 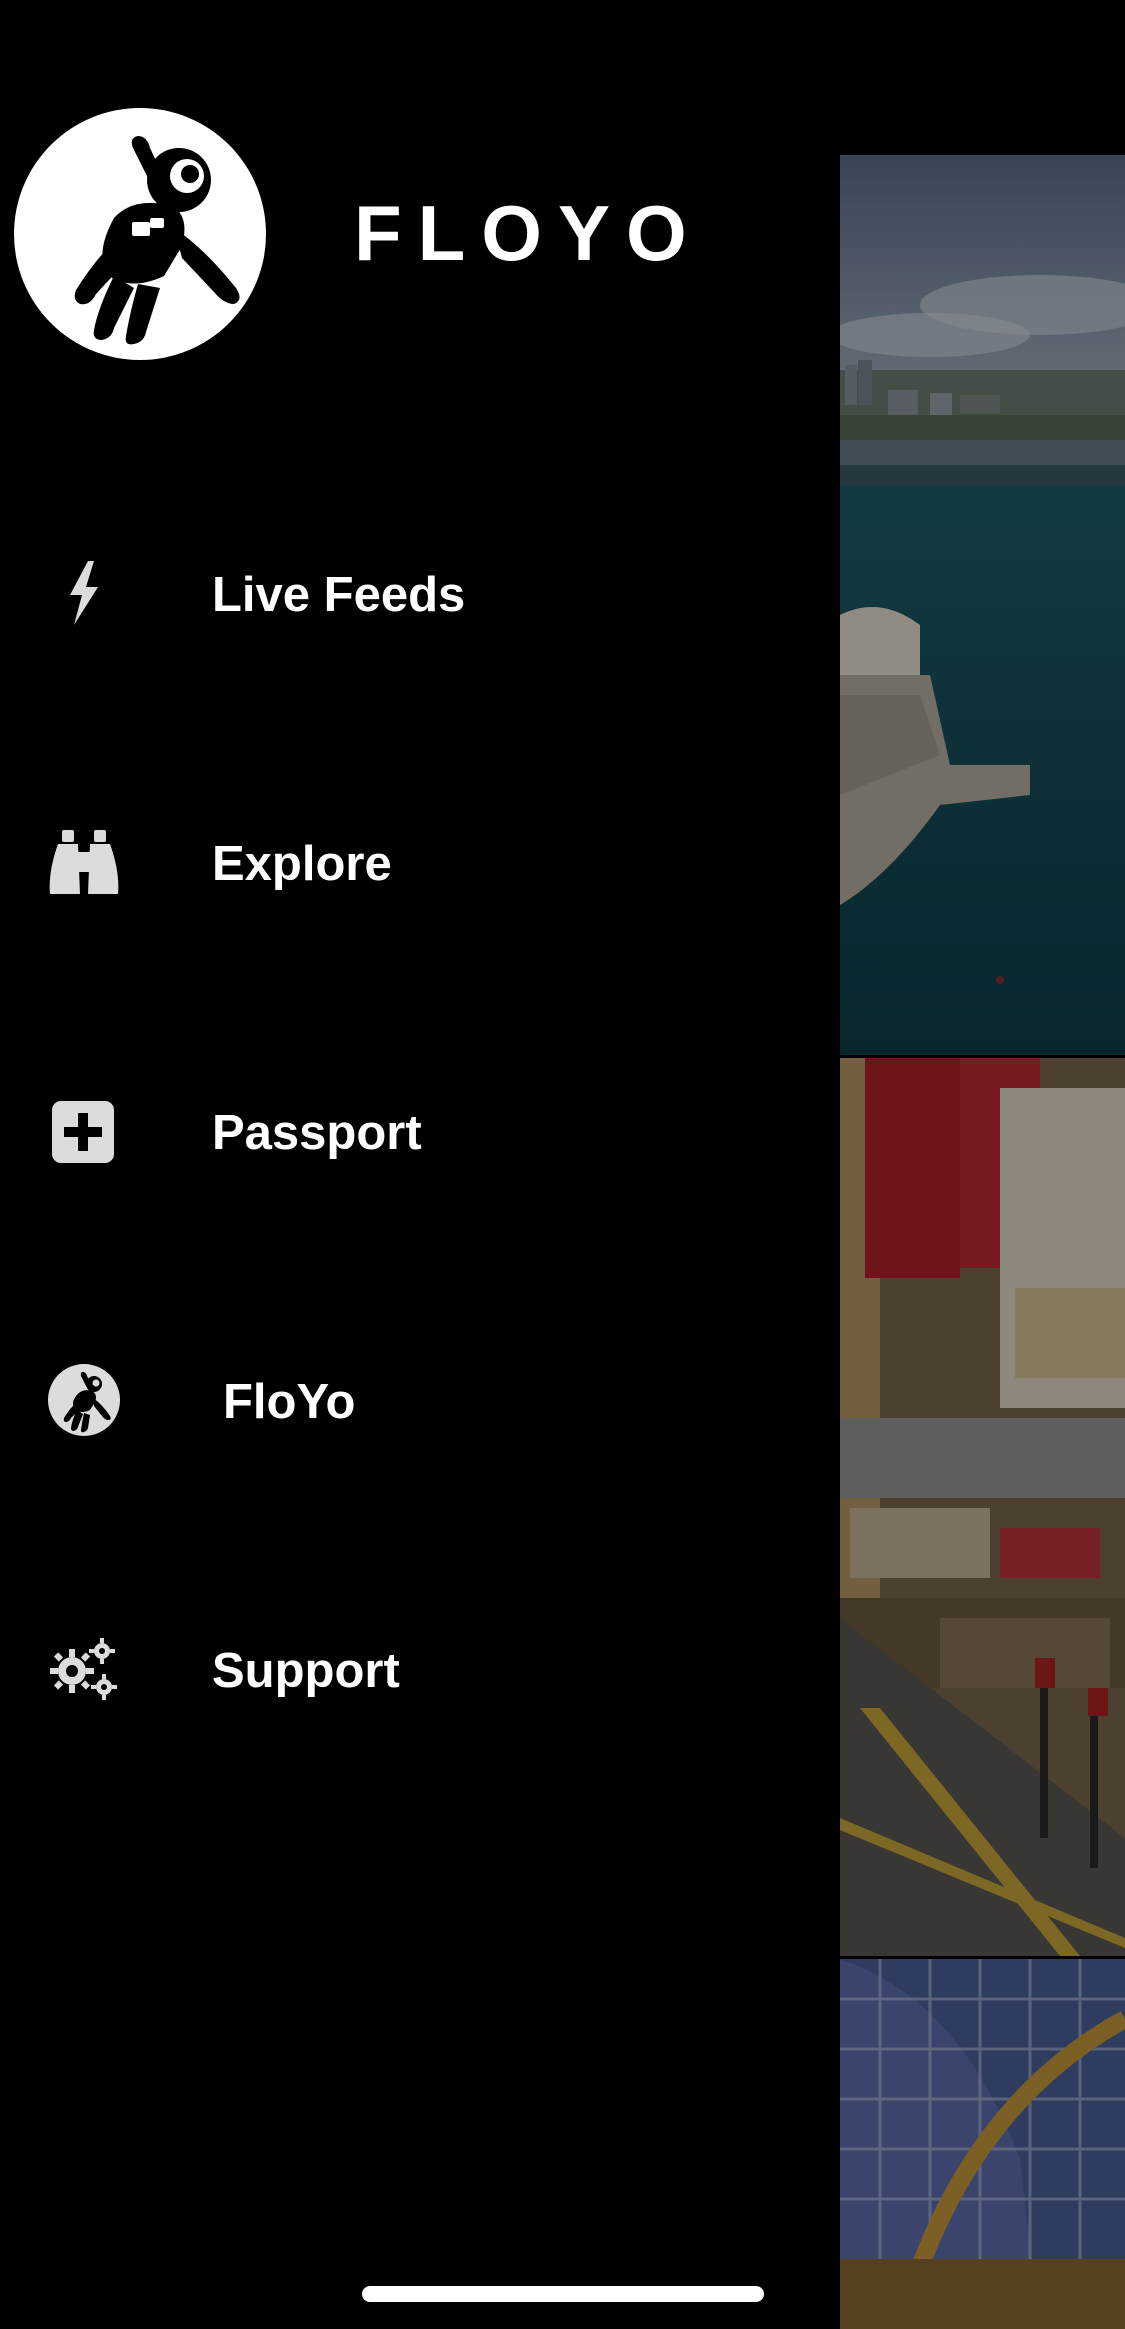 I want to click on lightning-icon, so click(x=84, y=593).